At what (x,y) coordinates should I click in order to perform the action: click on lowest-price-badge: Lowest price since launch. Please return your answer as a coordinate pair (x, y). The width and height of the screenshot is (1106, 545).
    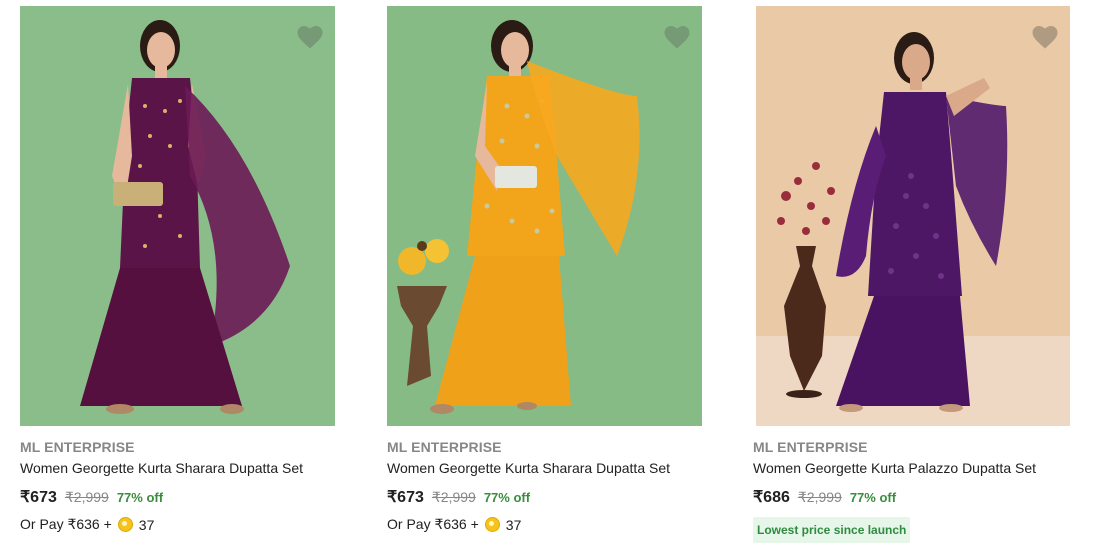
    Looking at the image, I should click on (832, 530).